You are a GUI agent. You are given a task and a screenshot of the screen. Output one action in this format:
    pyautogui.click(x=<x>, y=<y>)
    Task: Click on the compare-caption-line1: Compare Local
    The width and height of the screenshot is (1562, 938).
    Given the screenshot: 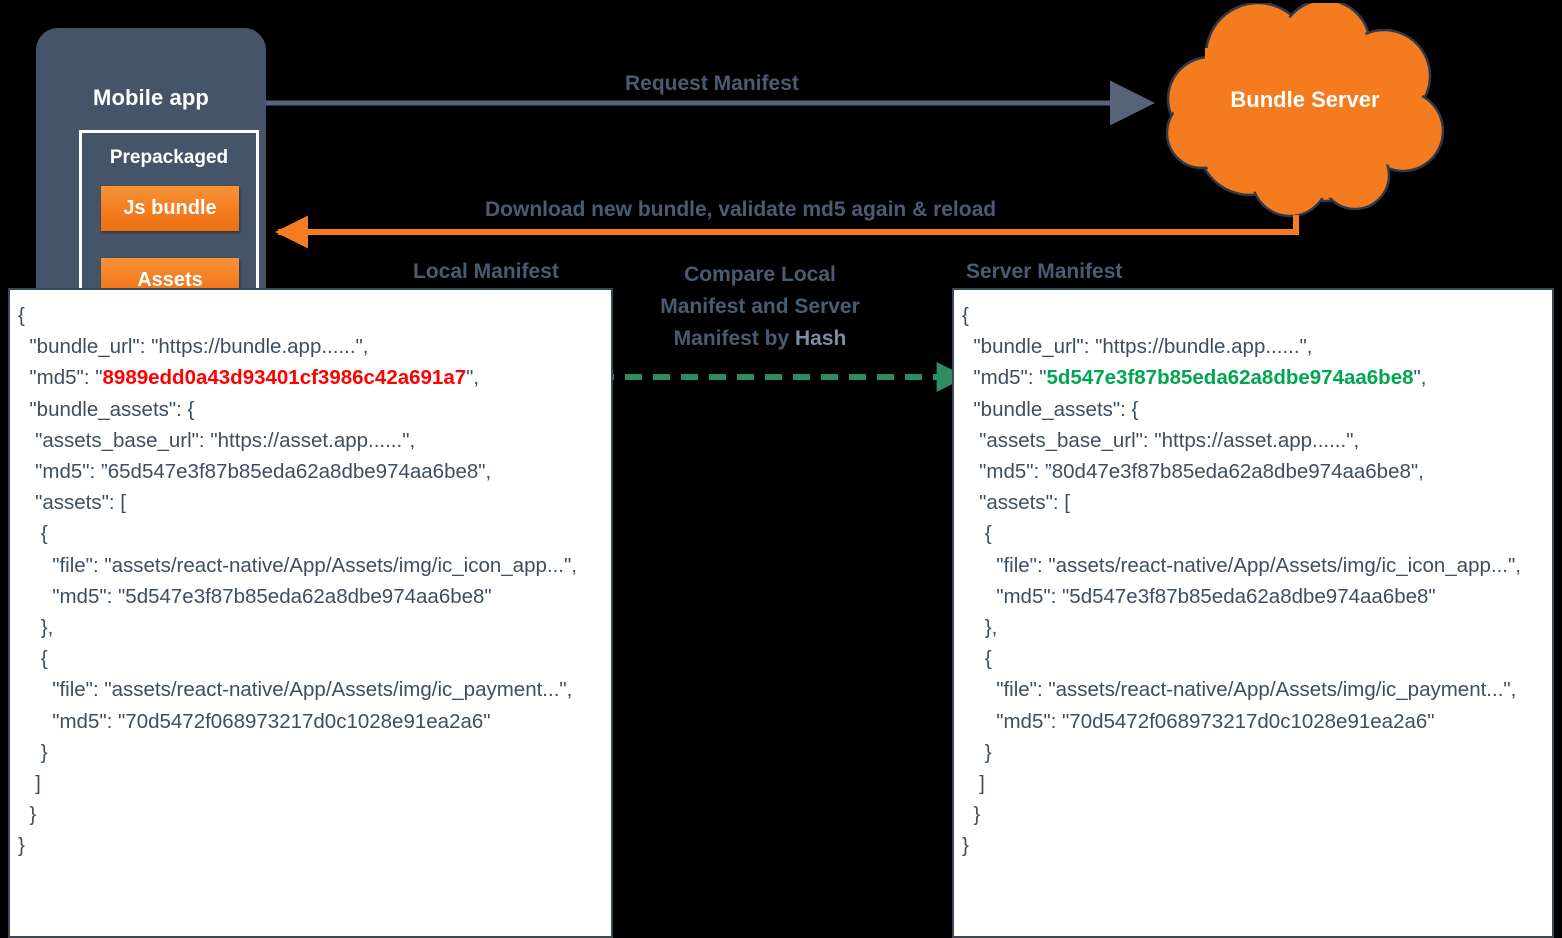 What is the action you would take?
    pyautogui.click(x=760, y=274)
    